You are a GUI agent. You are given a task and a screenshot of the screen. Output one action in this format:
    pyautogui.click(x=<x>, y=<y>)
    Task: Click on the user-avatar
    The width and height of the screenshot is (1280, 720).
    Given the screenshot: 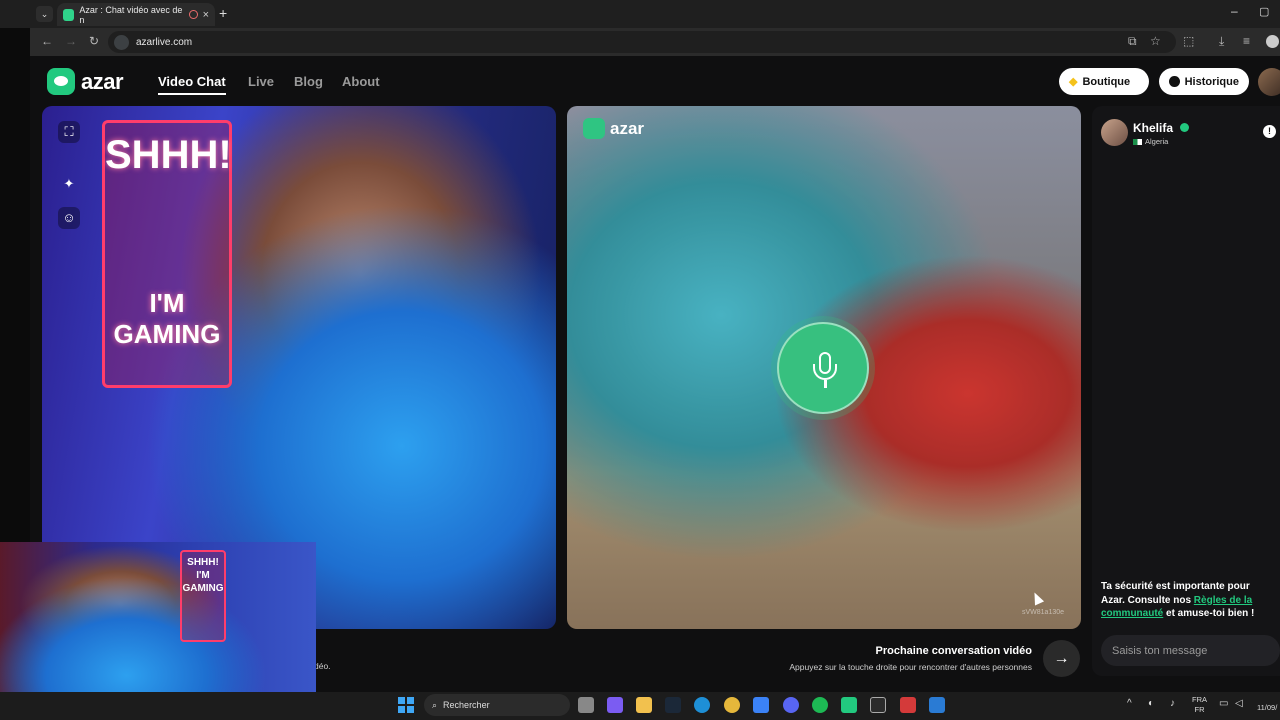 What is the action you would take?
    pyautogui.click(x=1269, y=82)
    